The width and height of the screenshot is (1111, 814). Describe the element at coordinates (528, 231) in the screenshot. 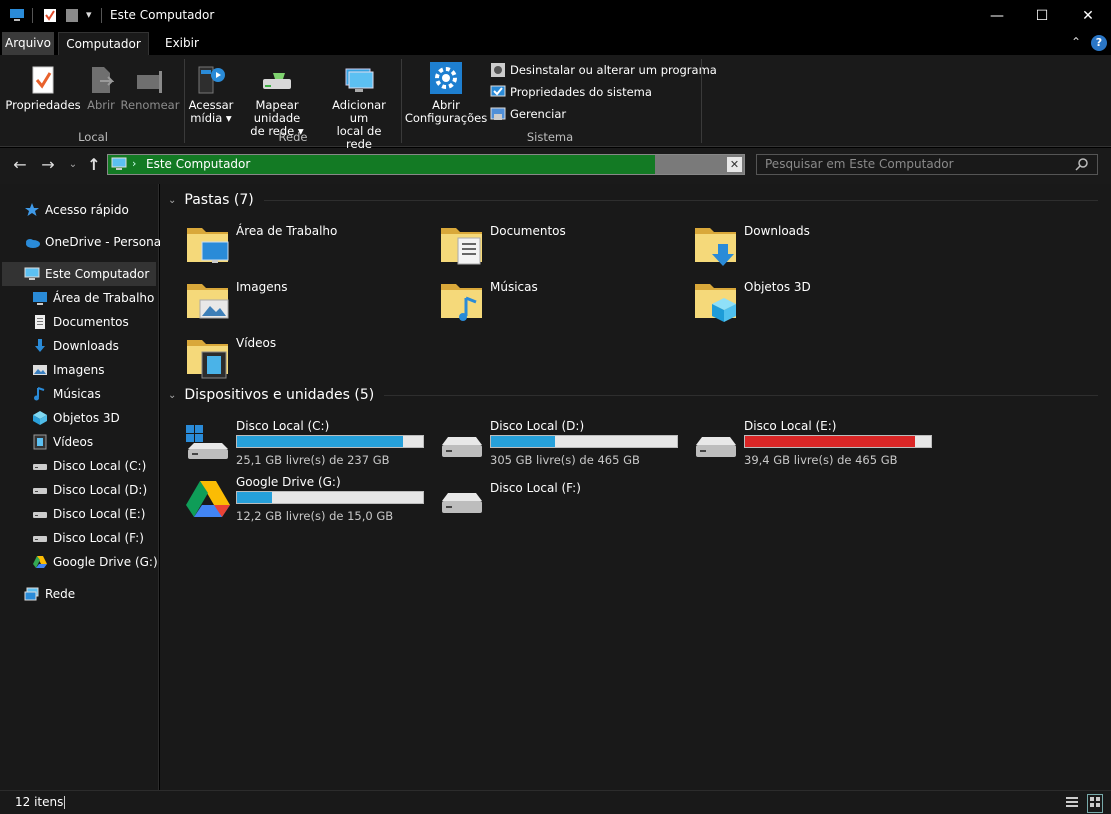

I see `folder-label: Documentos` at that location.